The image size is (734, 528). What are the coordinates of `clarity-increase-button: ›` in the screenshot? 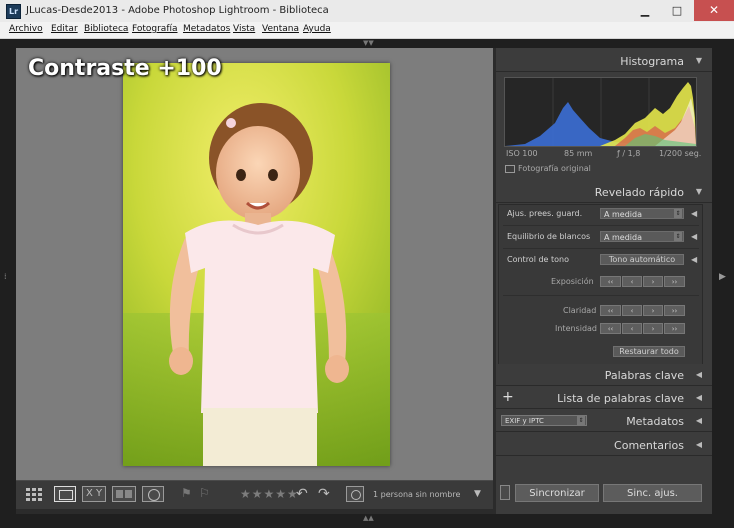 It's located at (653, 310).